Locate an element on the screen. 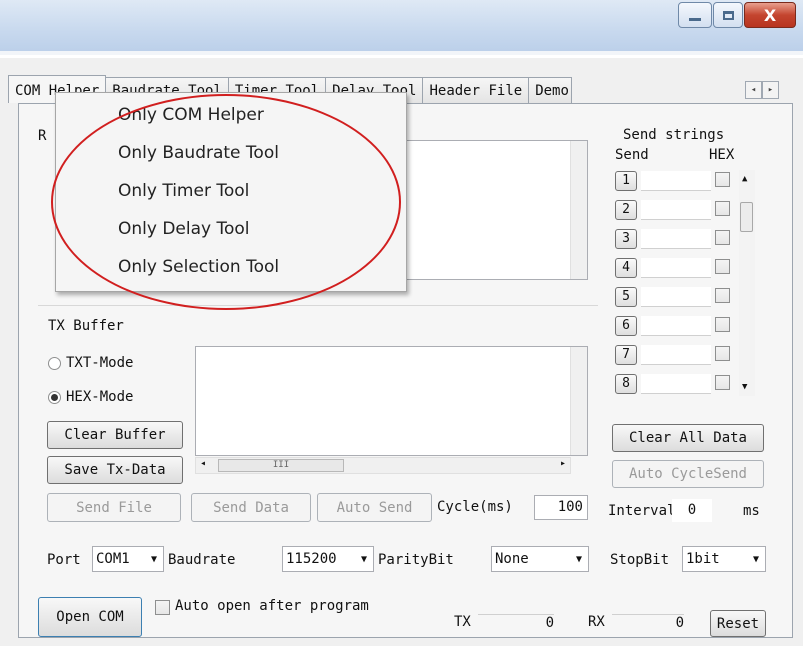  txt-mode-label: TXT-Mode is located at coordinates (100, 363).